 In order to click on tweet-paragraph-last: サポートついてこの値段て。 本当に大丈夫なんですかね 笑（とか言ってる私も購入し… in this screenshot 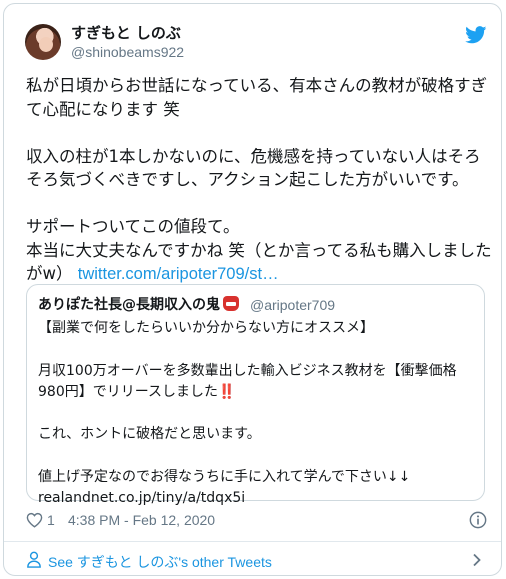, I will do `click(260, 251)`.